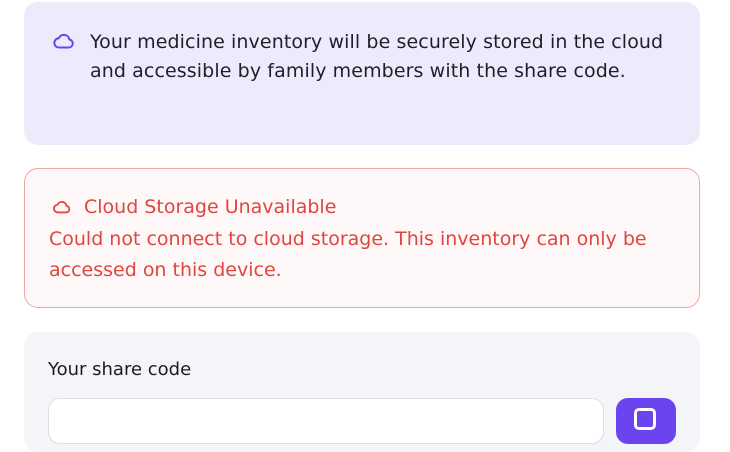 The image size is (730, 452). I want to click on share-code-field, so click(326, 421).